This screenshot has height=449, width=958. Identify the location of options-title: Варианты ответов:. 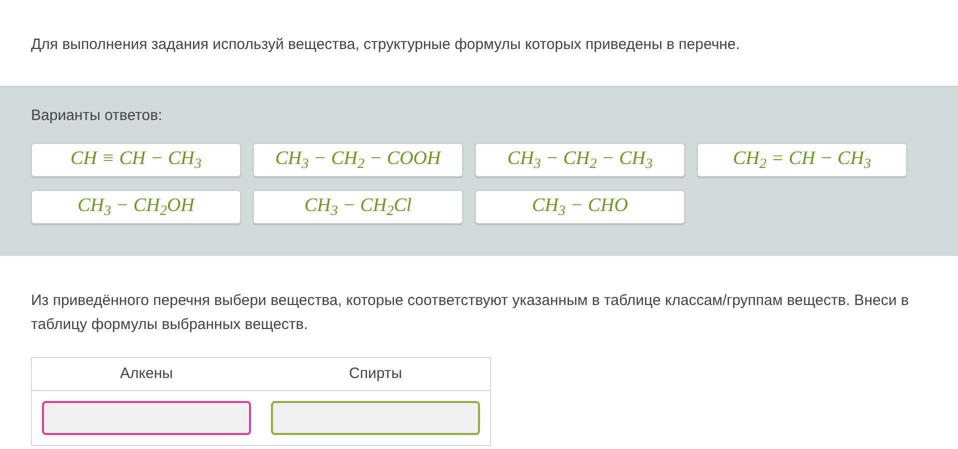
(97, 116).